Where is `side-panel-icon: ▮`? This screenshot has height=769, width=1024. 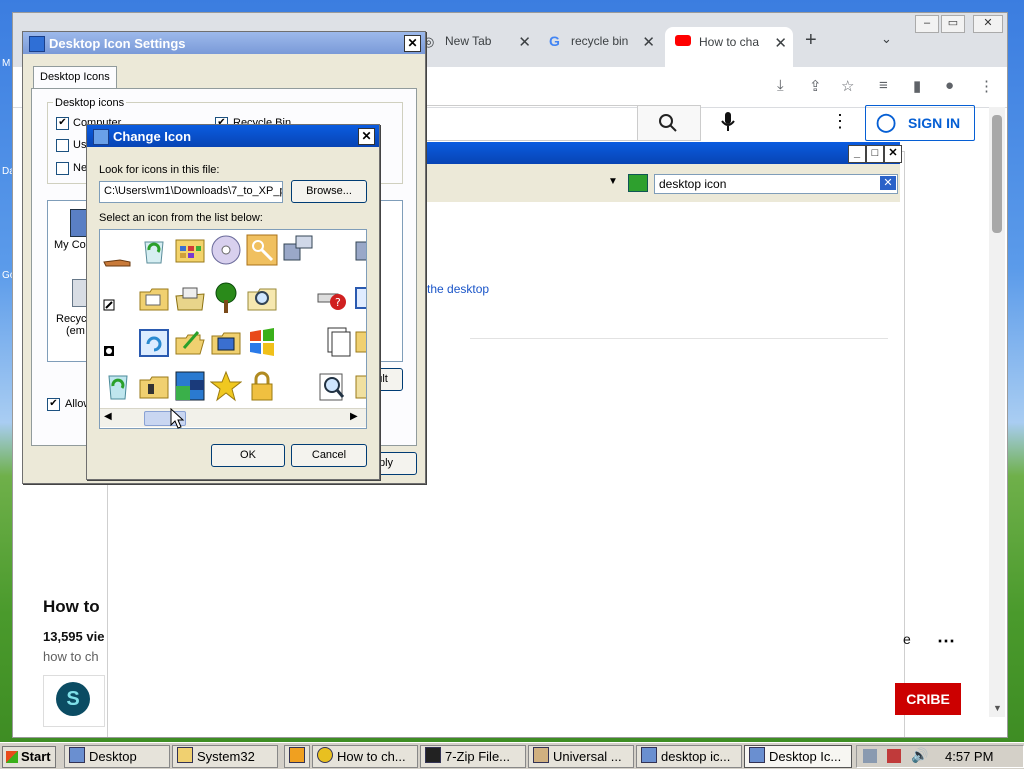 side-panel-icon: ▮ is located at coordinates (917, 86).